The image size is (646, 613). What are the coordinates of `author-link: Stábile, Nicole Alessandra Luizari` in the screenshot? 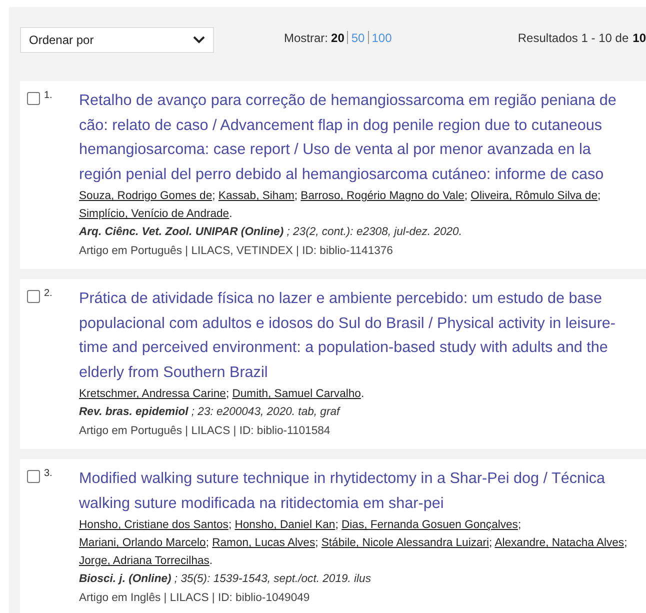 It's located at (405, 543).